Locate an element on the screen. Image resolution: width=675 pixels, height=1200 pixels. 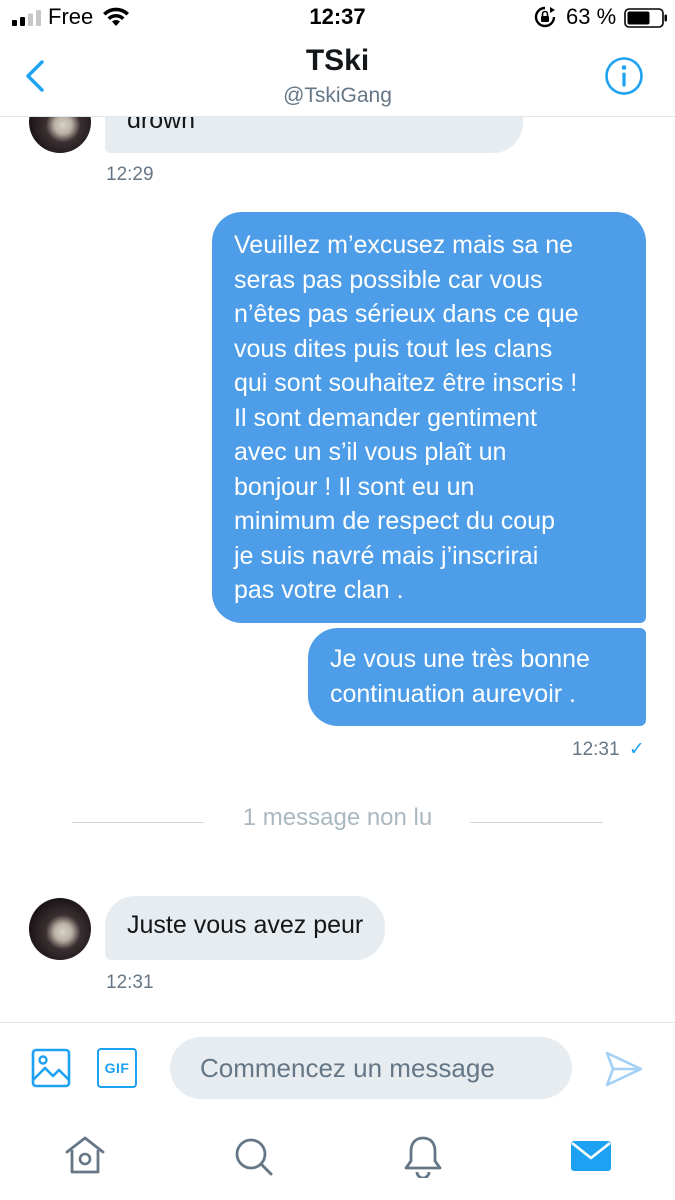
read-checkmark-icon: ✓ is located at coordinates (636, 749).